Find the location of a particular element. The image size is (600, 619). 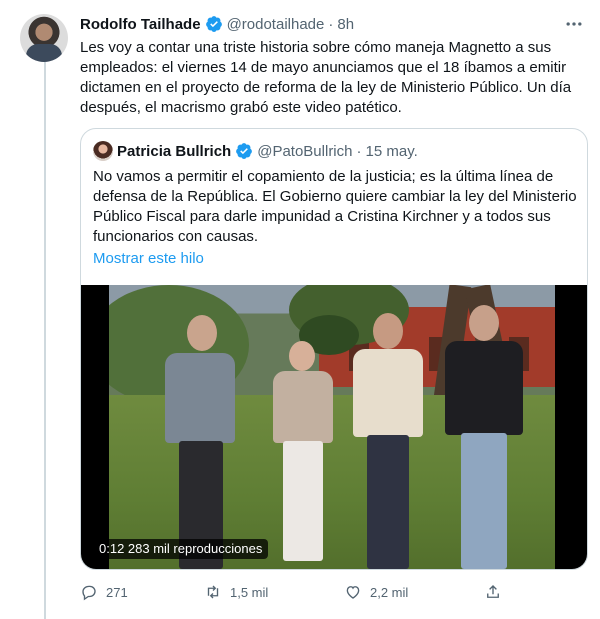

reply-count: 271 is located at coordinates (117, 592).